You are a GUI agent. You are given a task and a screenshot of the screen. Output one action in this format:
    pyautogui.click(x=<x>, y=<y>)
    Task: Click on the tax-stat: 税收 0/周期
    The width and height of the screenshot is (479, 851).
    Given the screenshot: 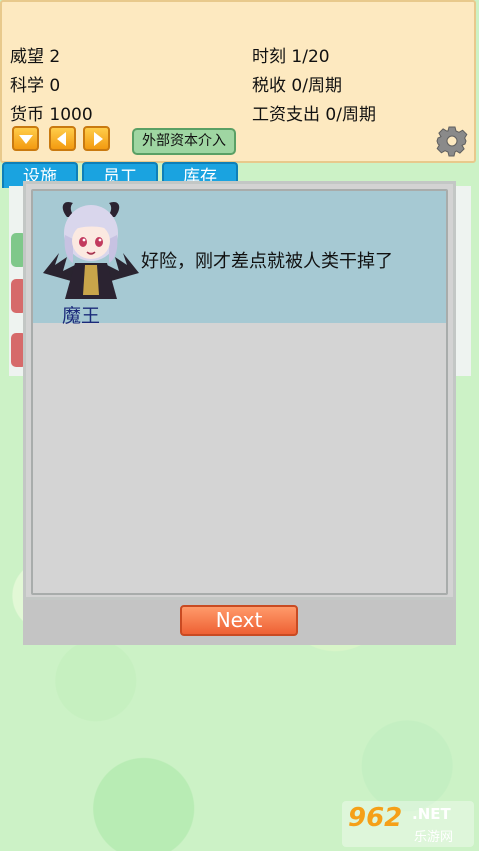 What is the action you would take?
    pyautogui.click(x=297, y=86)
    